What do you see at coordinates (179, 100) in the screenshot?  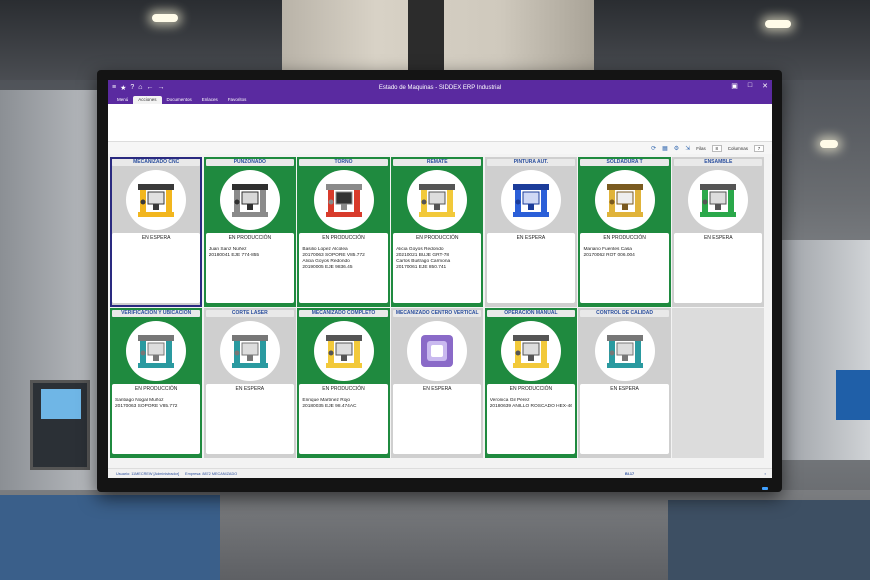 I see `menu-item: Documentos` at bounding box center [179, 100].